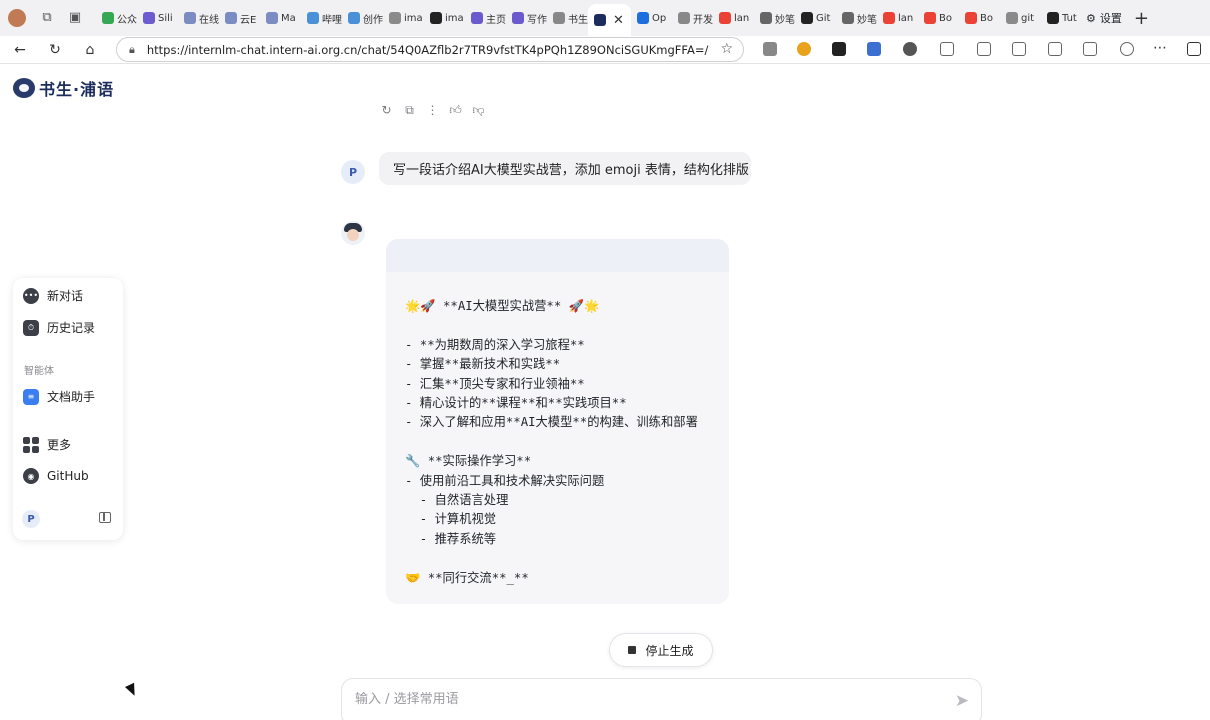  I want to click on tab-label: 开发, so click(703, 20).